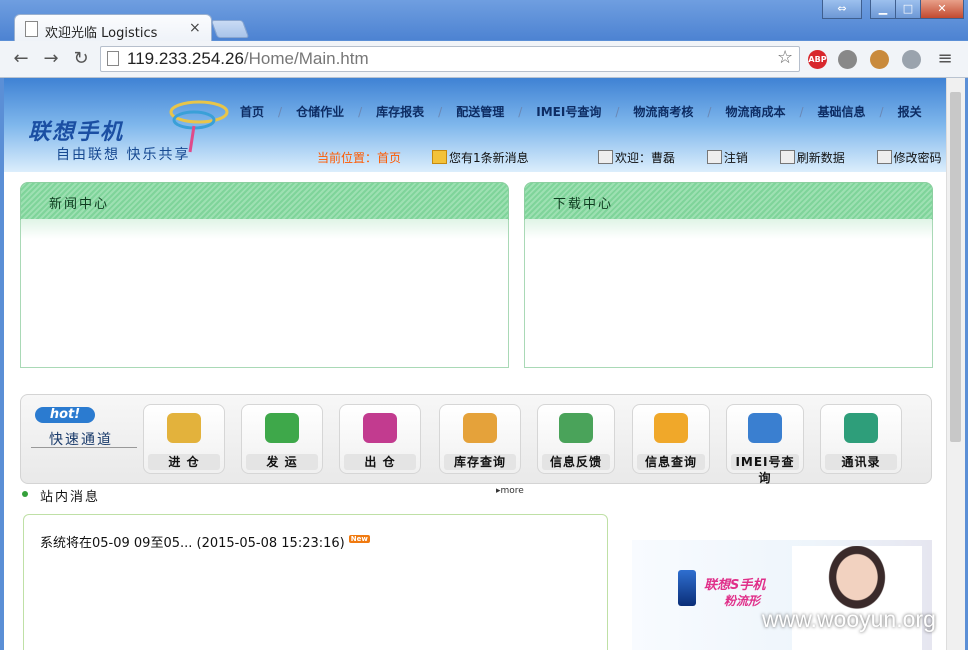 Image resolution: width=968 pixels, height=650 pixels. I want to click on reload-button: ↻, so click(81, 59).